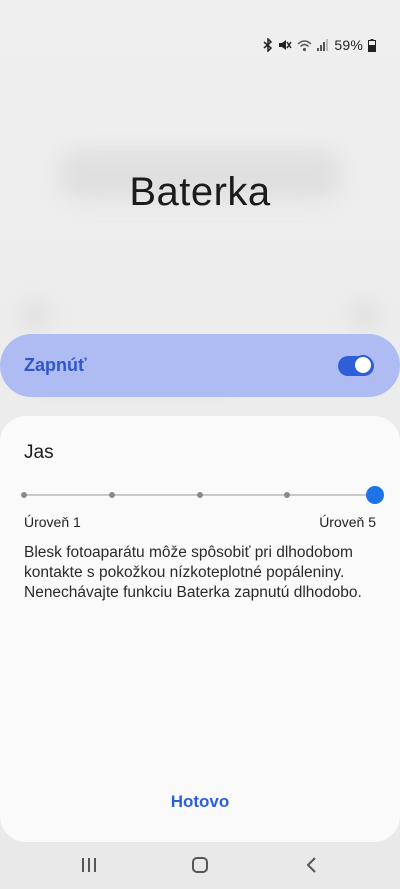 Image resolution: width=400 pixels, height=889 pixels. Describe the element at coordinates (200, 802) in the screenshot. I see `done-button: Hotovo` at that location.